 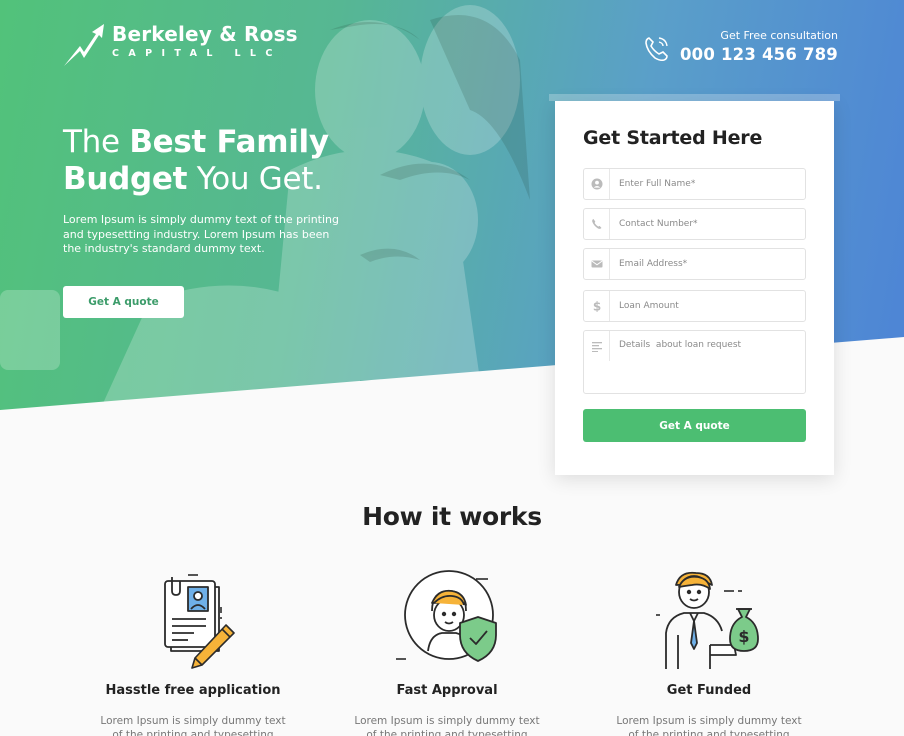 I want to click on brand-name: Berkeley & Ross, so click(x=205, y=34).